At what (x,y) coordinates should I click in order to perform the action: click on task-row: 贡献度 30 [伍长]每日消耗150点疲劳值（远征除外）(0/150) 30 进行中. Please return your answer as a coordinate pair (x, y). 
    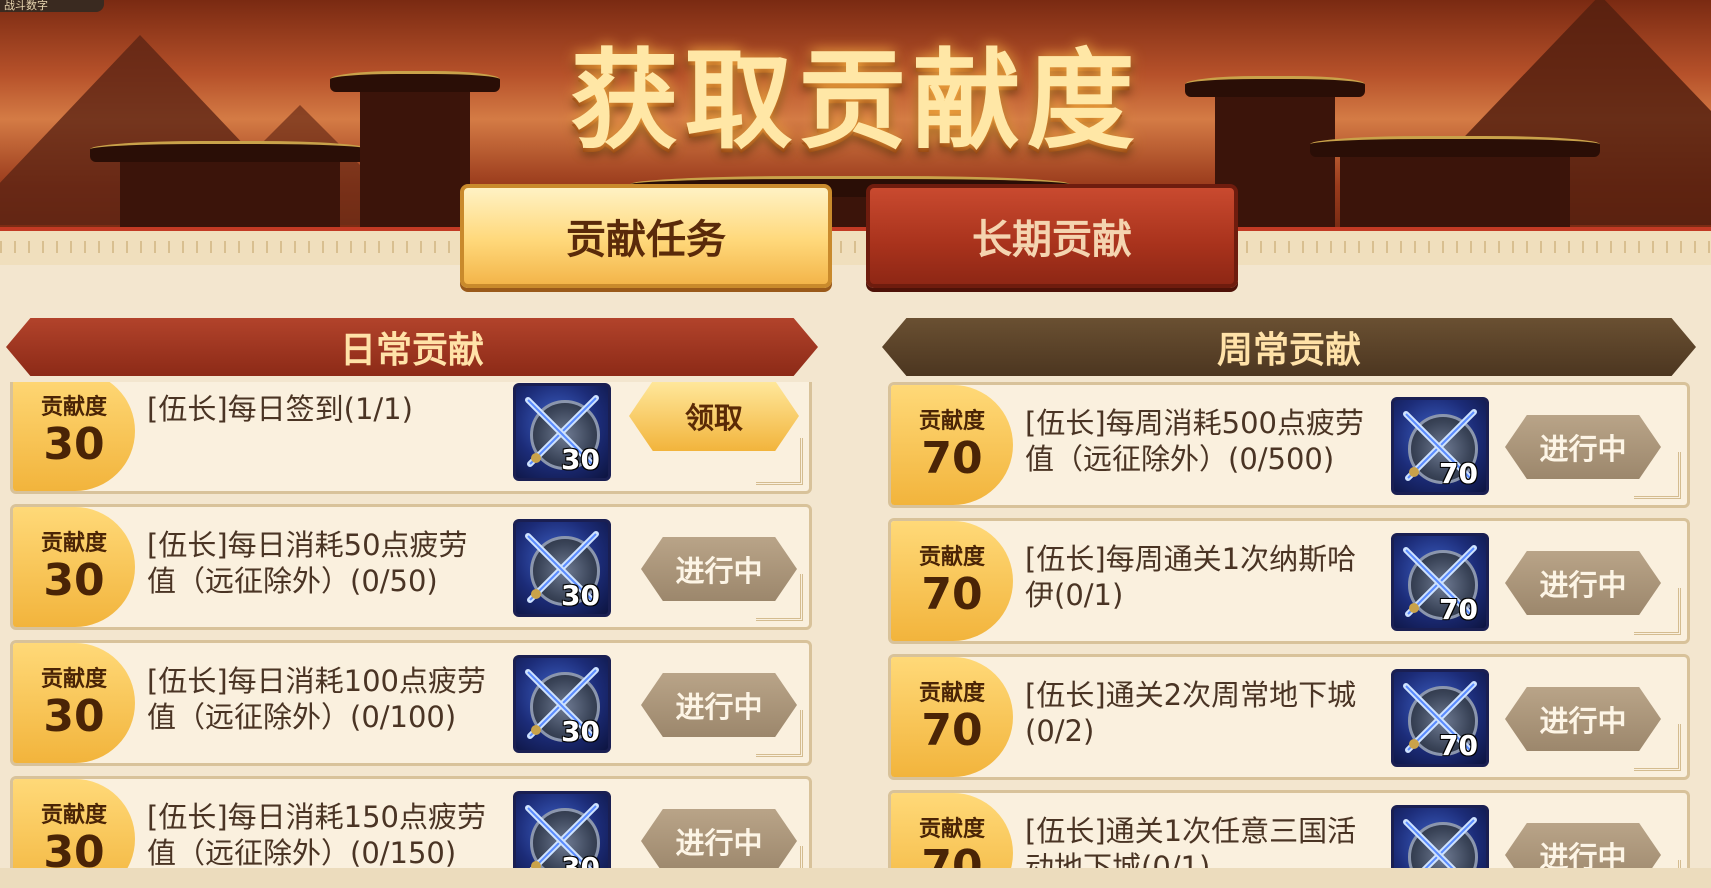
    Looking at the image, I should click on (411, 822).